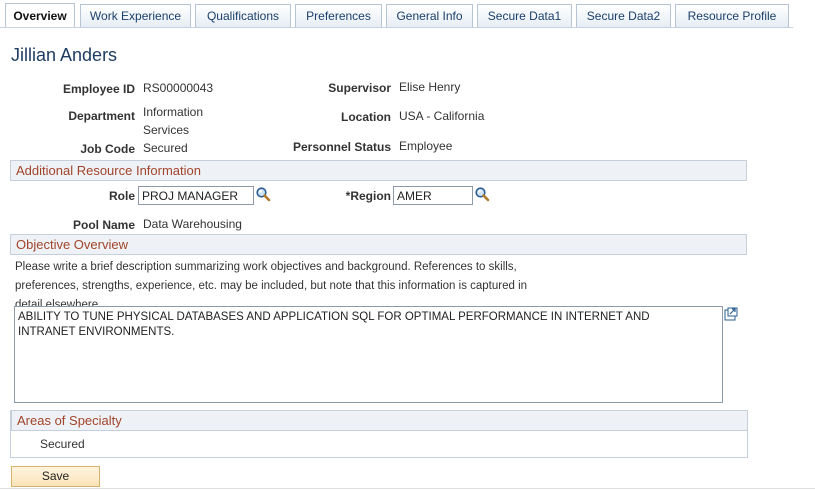 This screenshot has width=815, height=491. I want to click on region-lookup-icon, so click(482, 194).